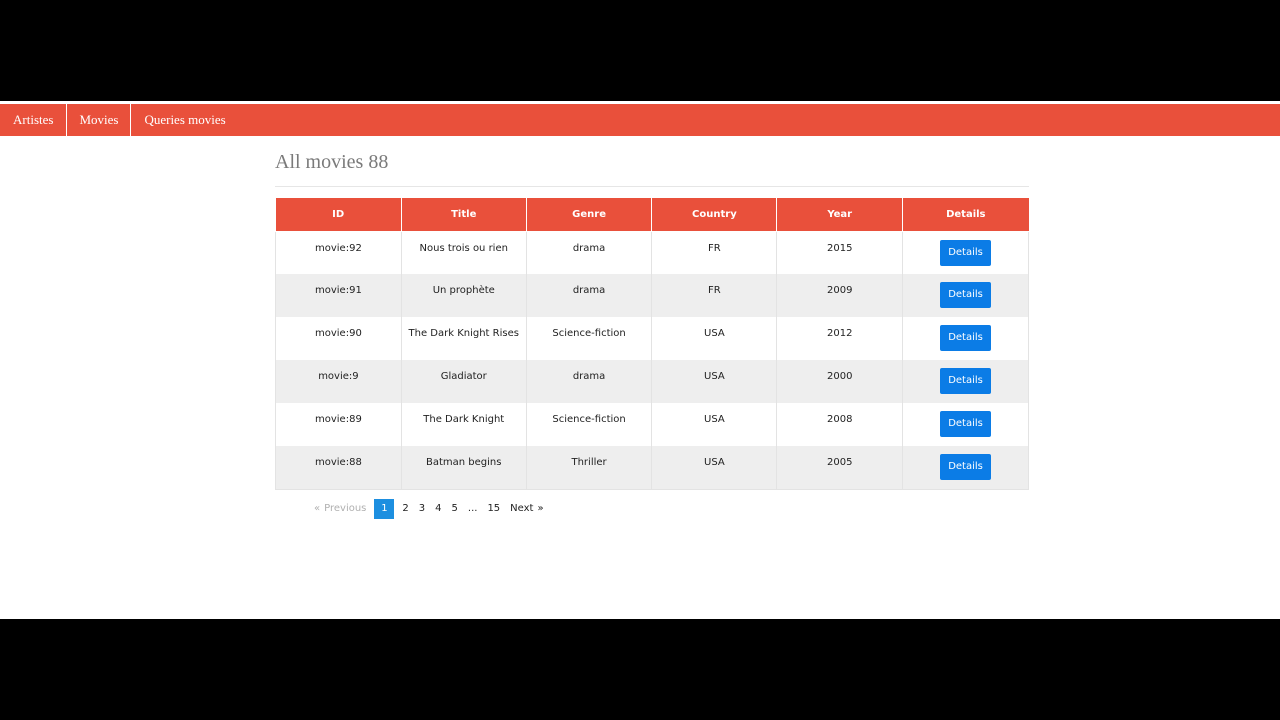 The width and height of the screenshot is (1280, 720). Describe the element at coordinates (463, 295) in the screenshot. I see `cell-title: Un prophète` at that location.